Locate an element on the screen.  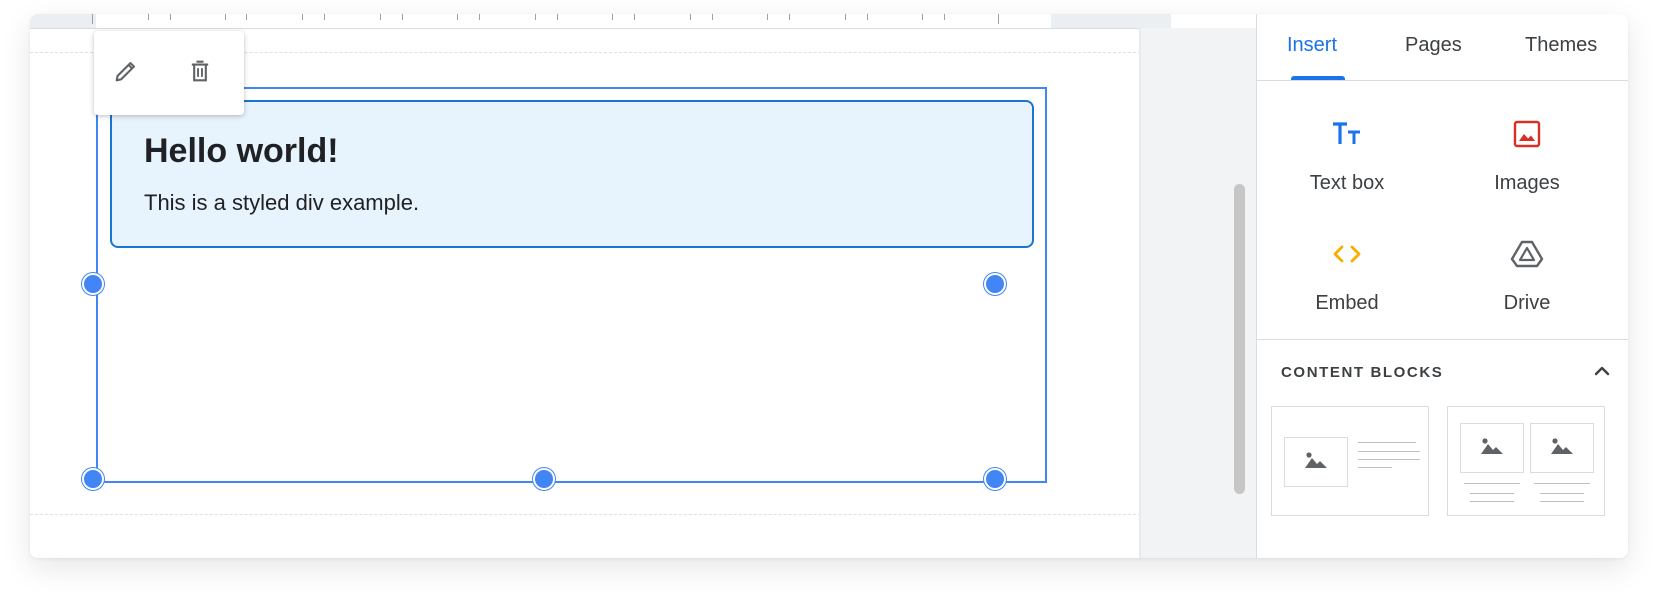
insert-drive: Drive is located at coordinates (1527, 284).